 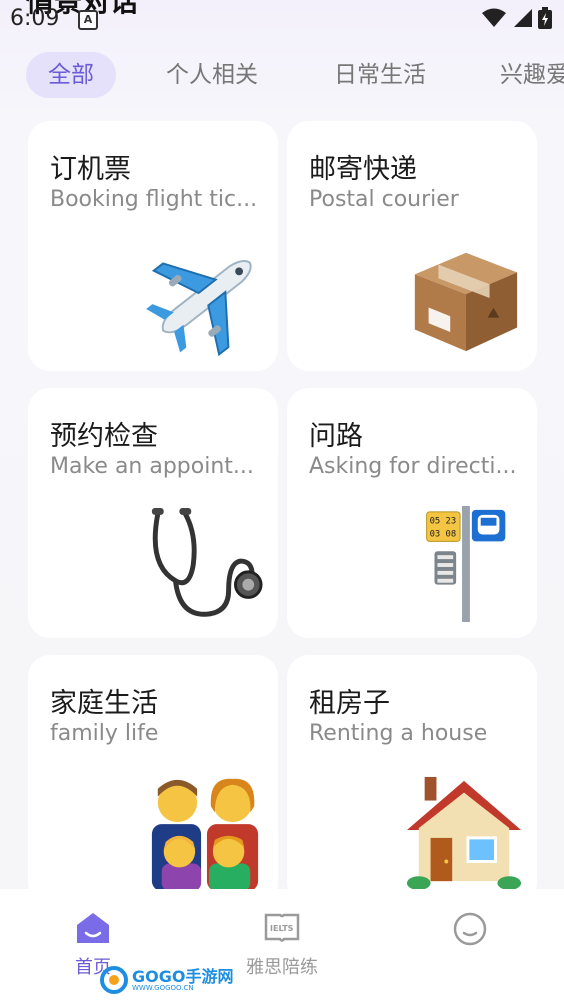 I want to click on stethoscope-icon, so click(x=207, y=562).